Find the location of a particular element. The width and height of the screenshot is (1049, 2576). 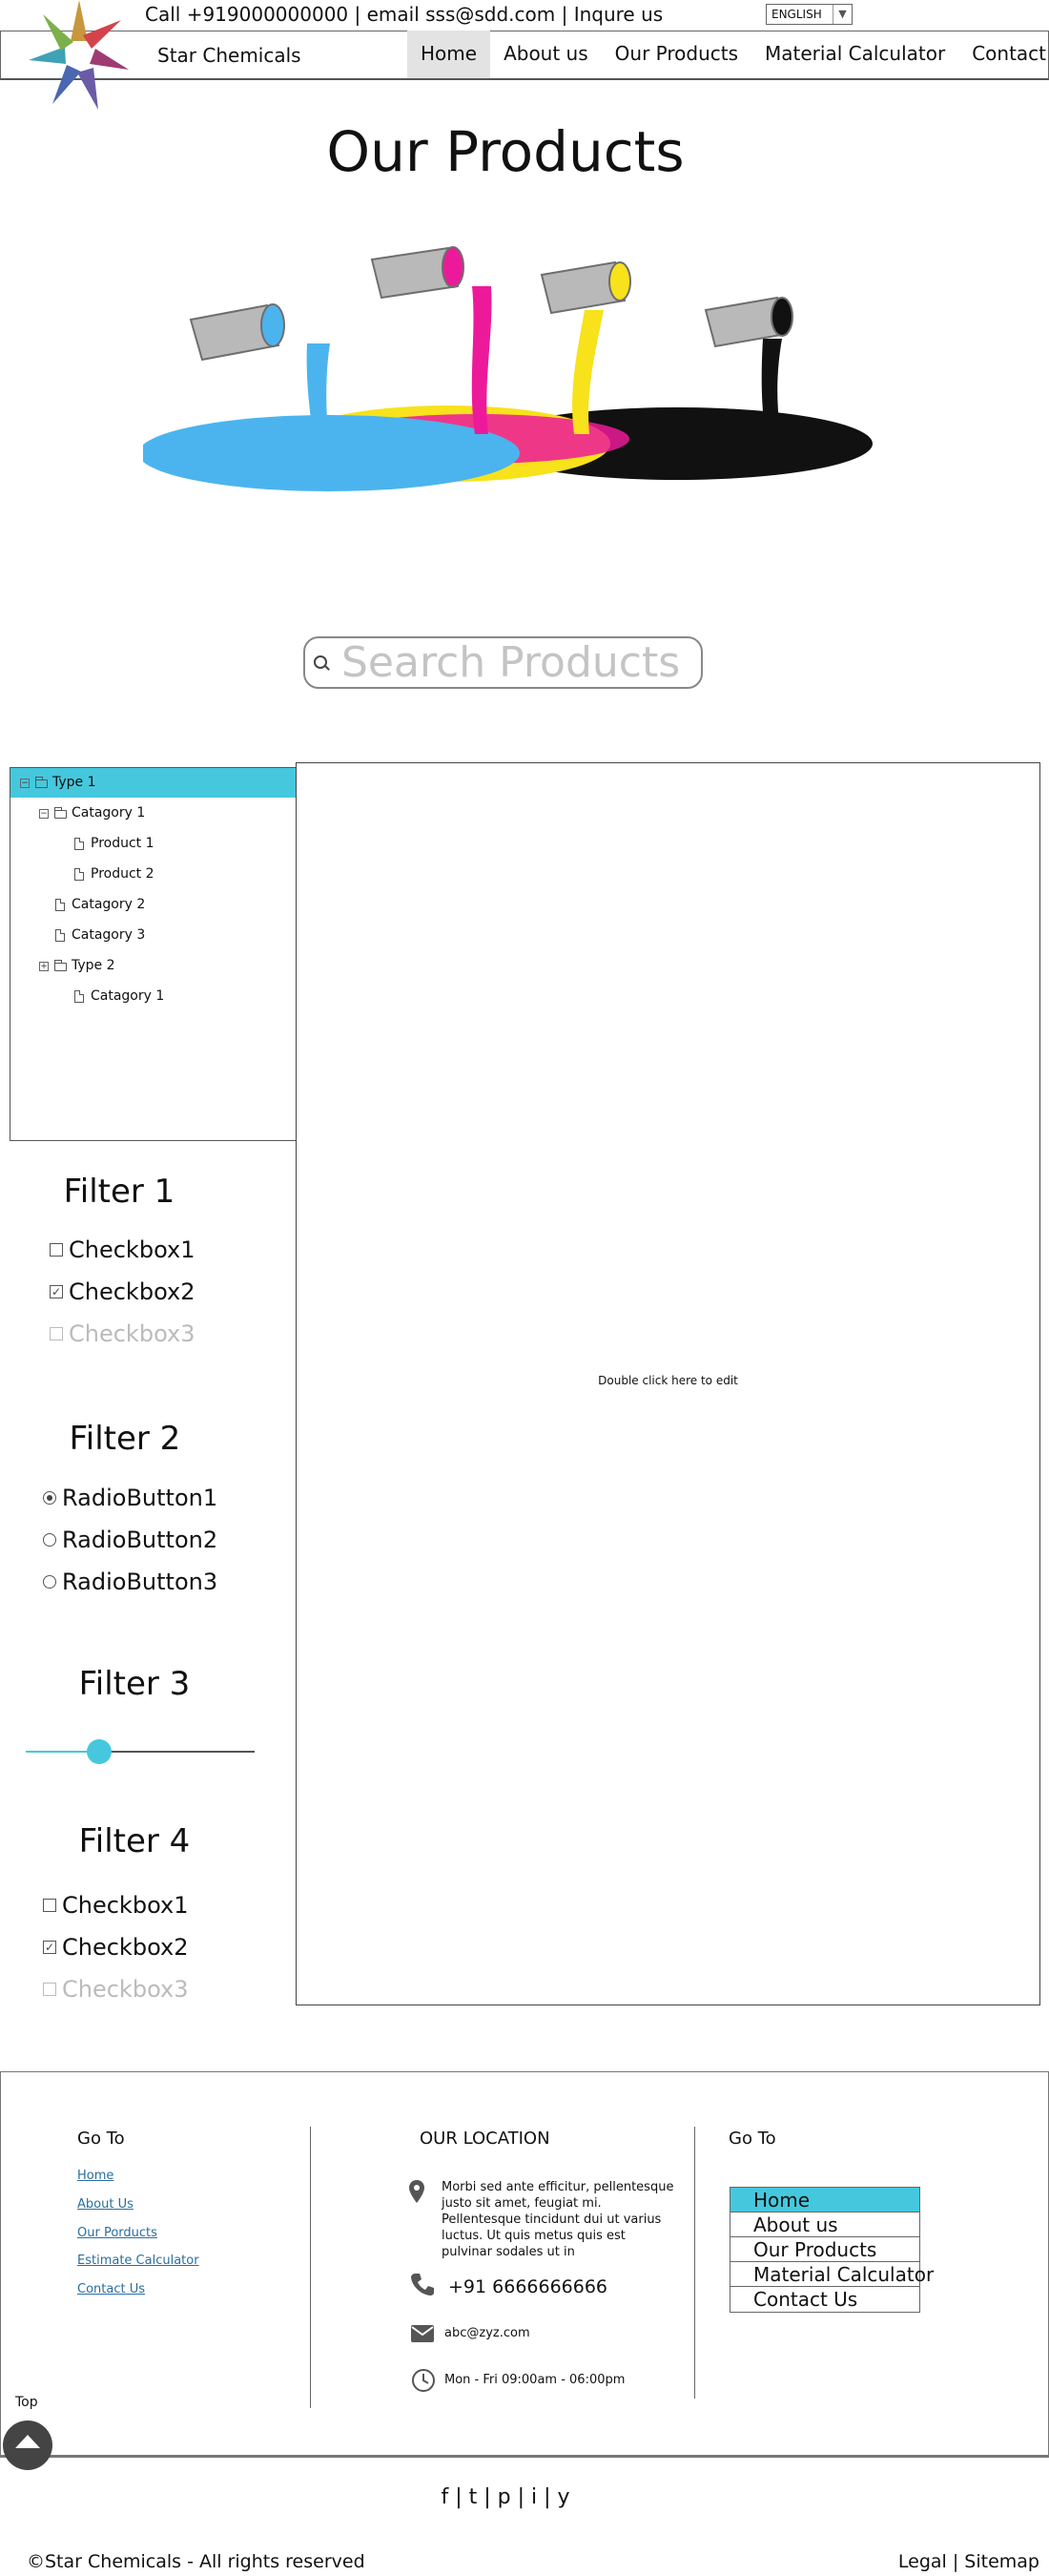

tree-item-label: Type 1 is located at coordinates (74, 782).